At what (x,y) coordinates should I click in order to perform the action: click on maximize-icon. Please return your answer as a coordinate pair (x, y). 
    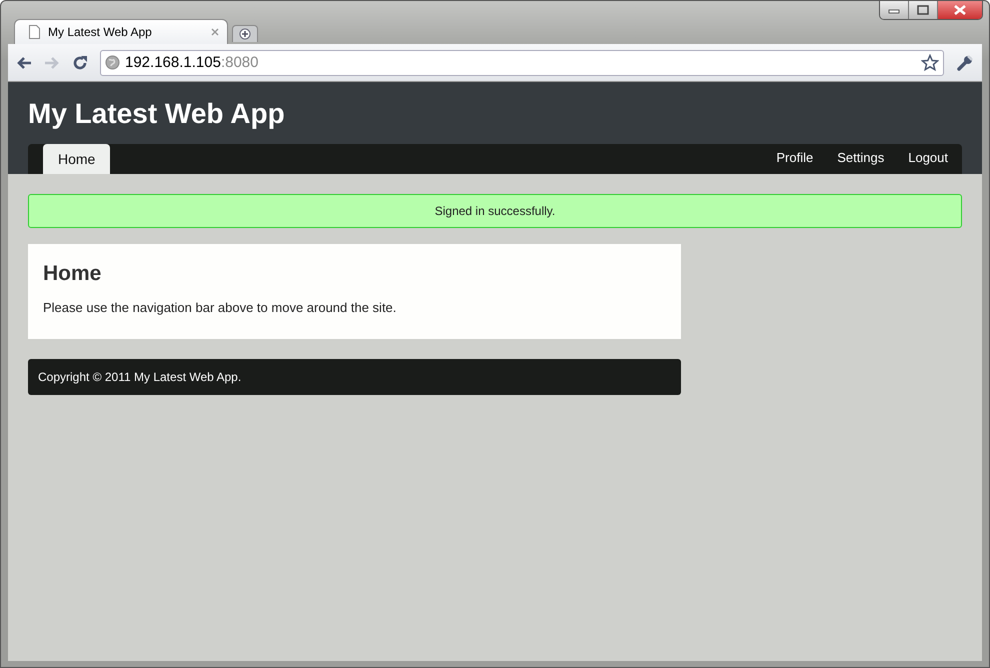
    Looking at the image, I should click on (923, 10).